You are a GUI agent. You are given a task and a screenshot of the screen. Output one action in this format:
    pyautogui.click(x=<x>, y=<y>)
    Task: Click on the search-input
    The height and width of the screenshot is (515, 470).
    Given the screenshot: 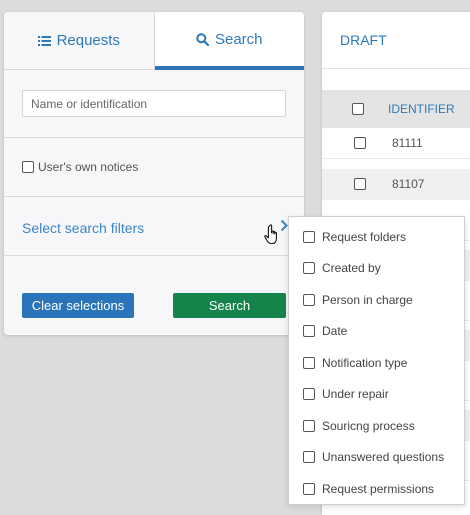 What is the action you would take?
    pyautogui.click(x=154, y=103)
    